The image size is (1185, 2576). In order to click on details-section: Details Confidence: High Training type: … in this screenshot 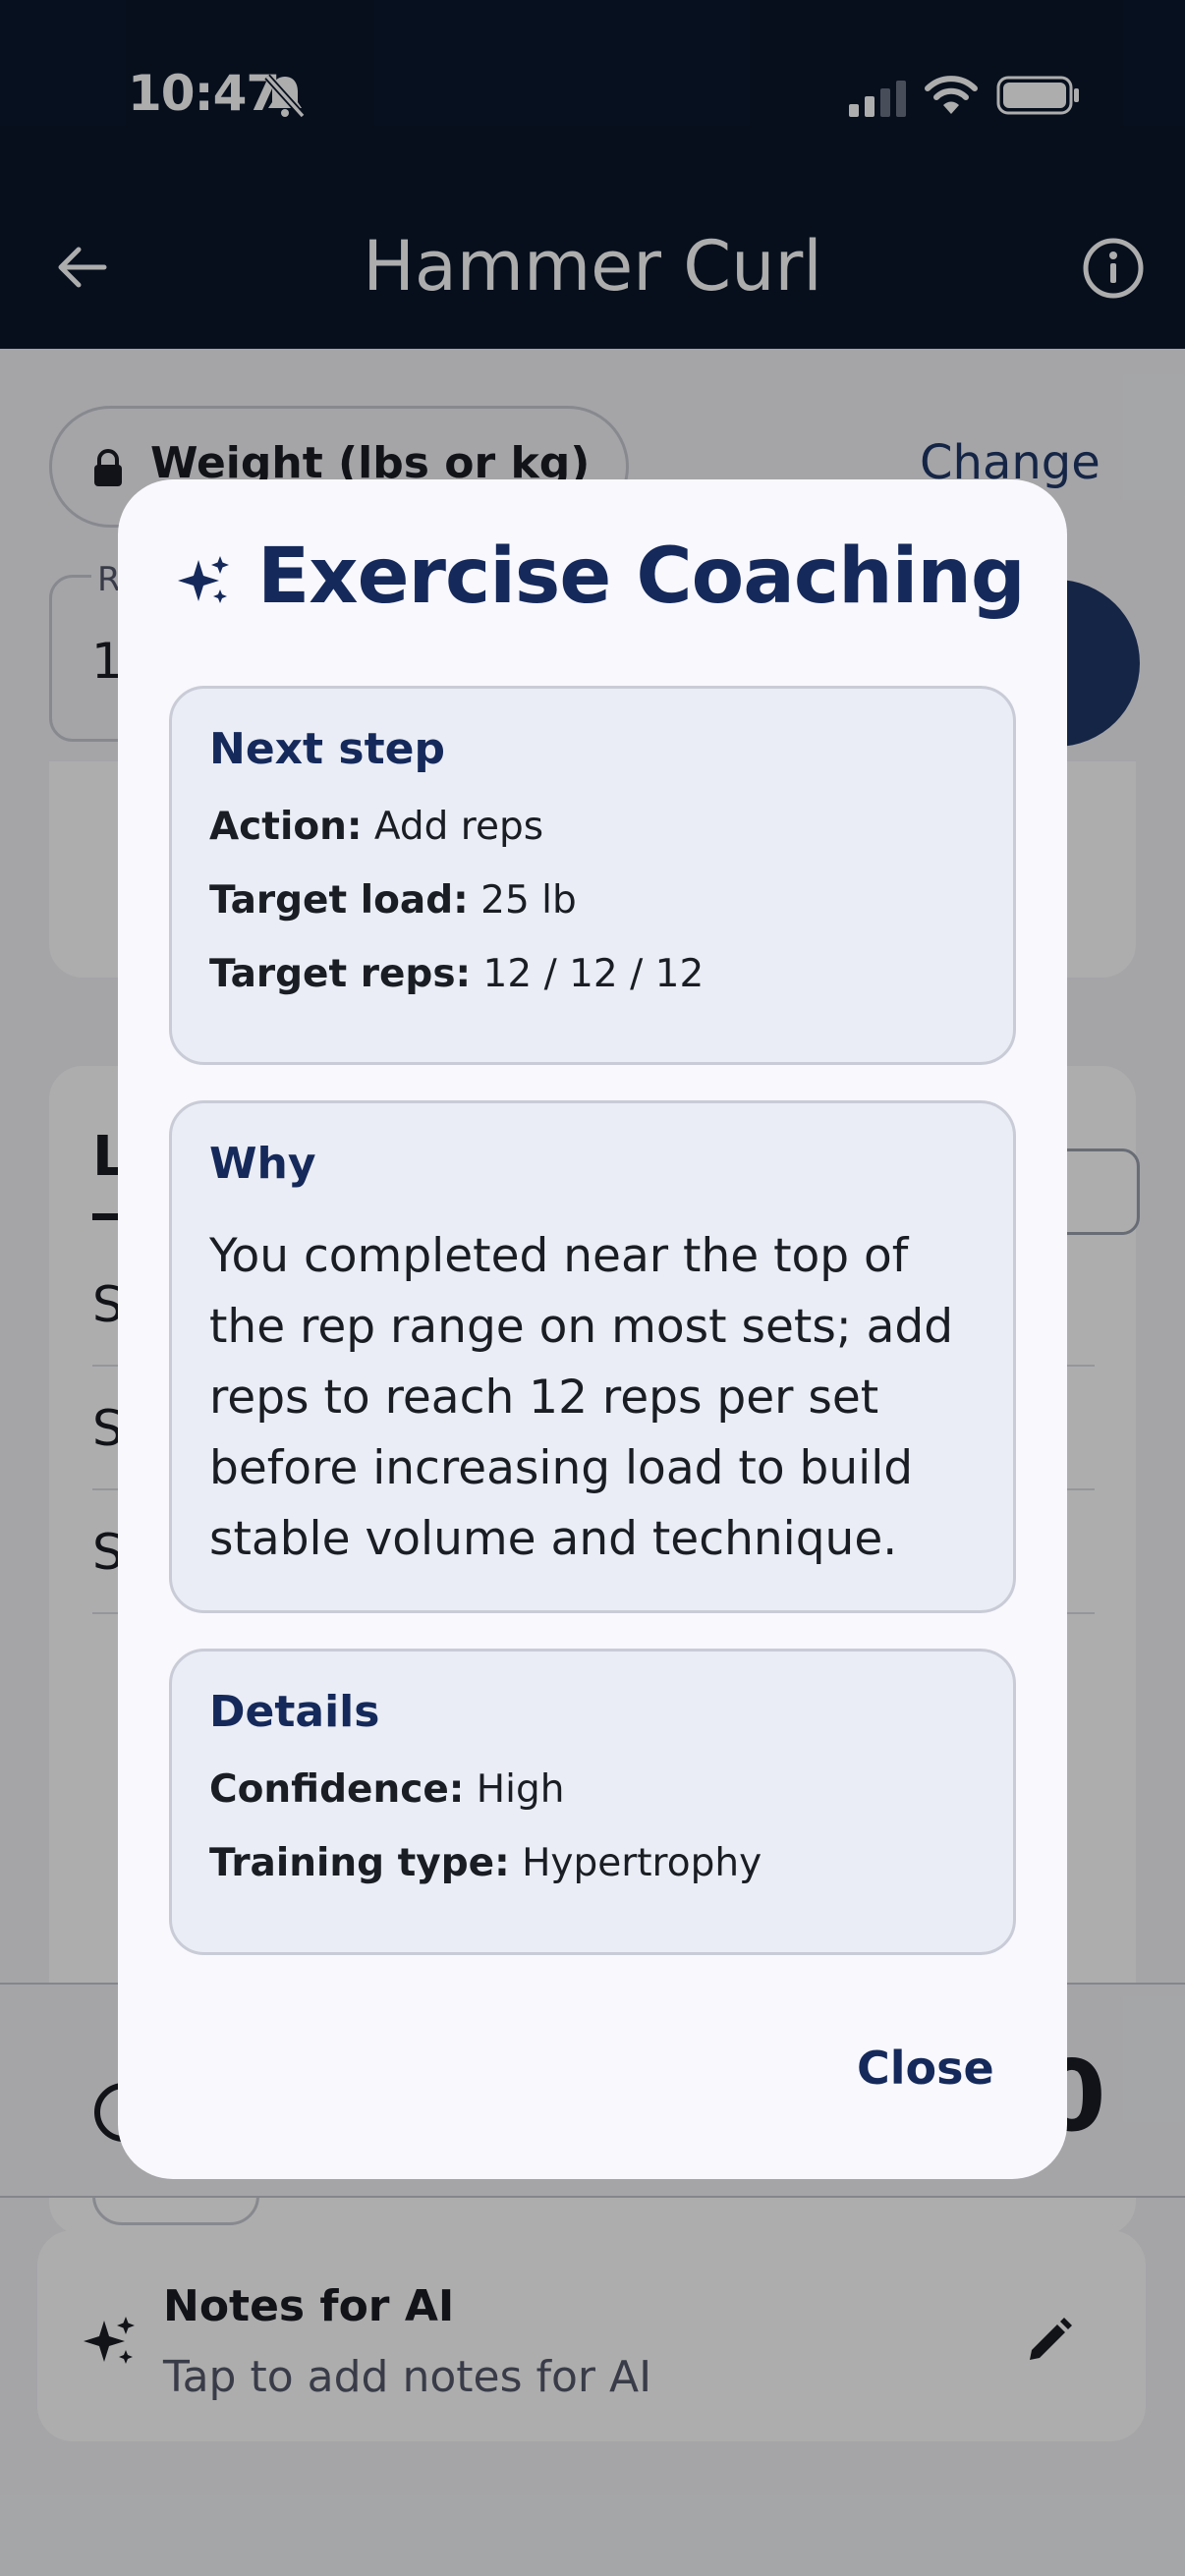, I will do `click(592, 1802)`.